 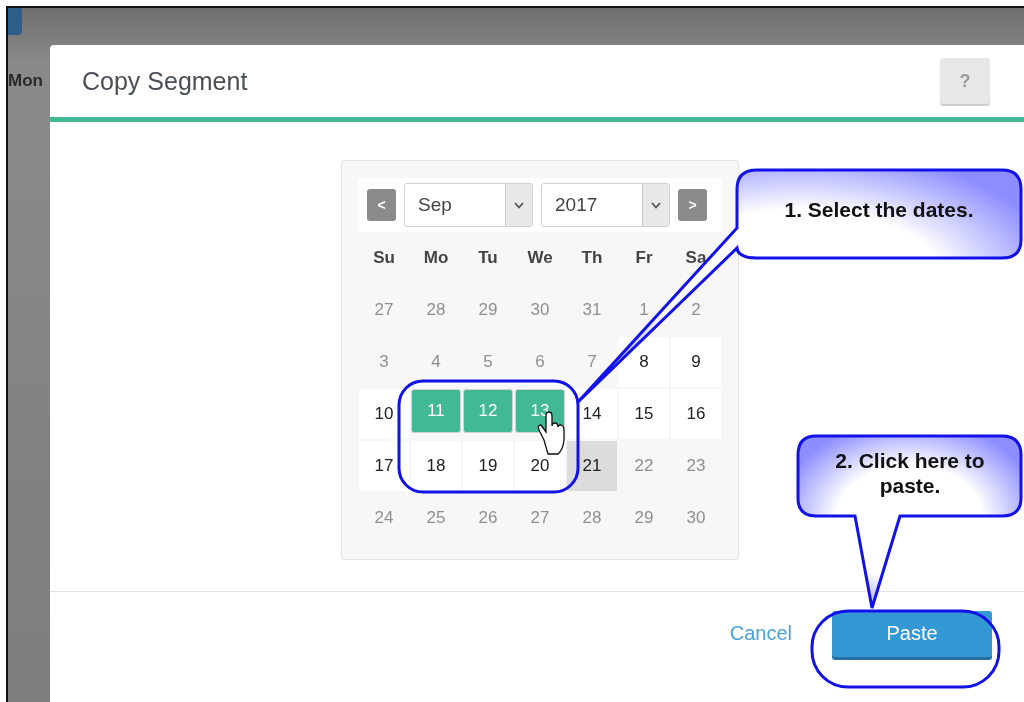 I want to click on weekday-label: Tu, so click(x=488, y=258).